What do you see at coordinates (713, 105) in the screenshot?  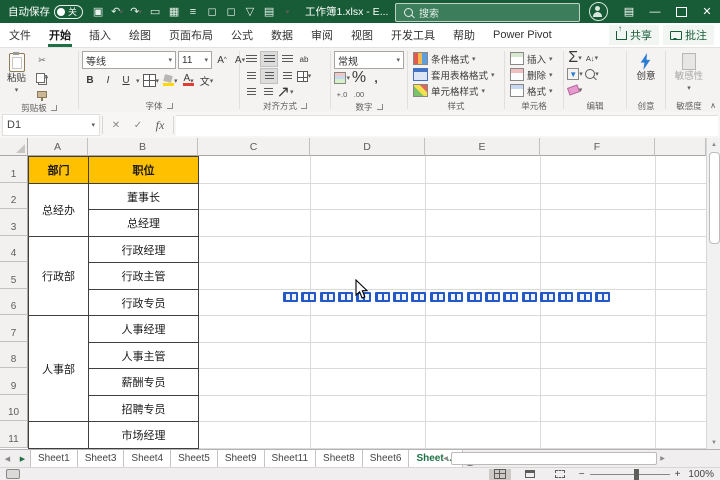 I see `collapse-ribbon-button: ∧` at bounding box center [713, 105].